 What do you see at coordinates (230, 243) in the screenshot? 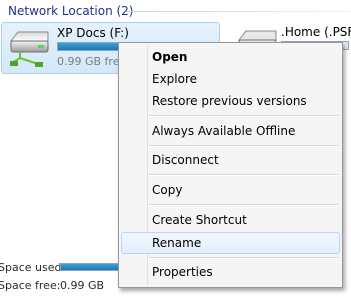
I see `menu-item-rename: Rename` at bounding box center [230, 243].